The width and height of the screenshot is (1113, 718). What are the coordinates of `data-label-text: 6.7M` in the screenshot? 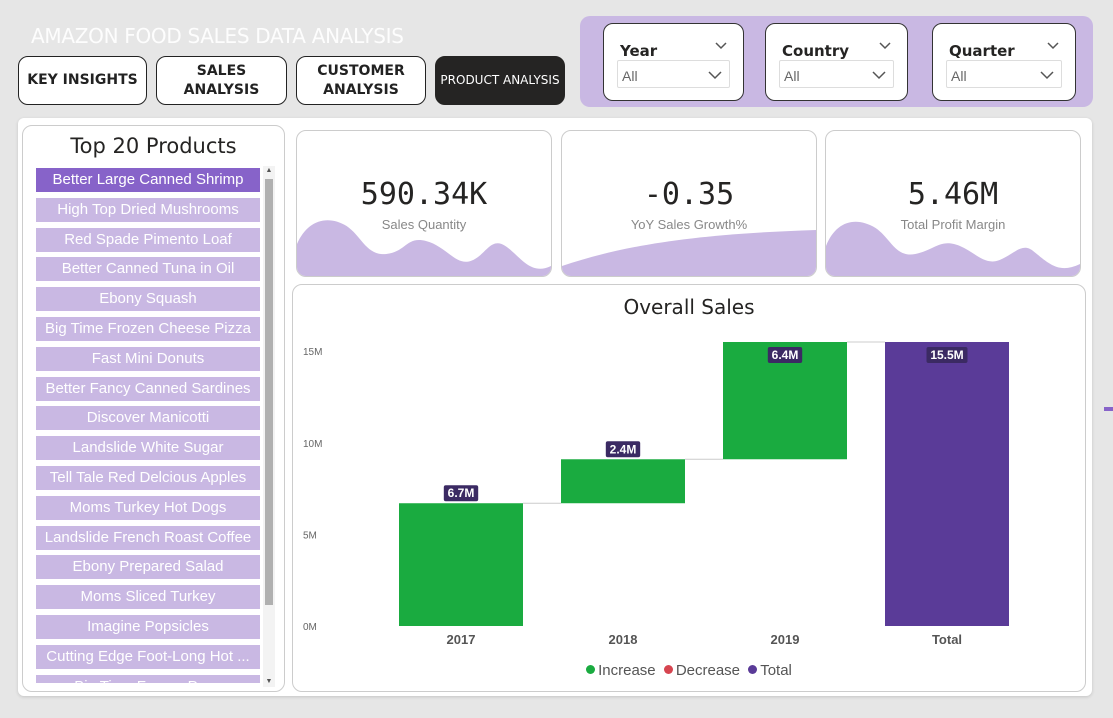 It's located at (461, 493).